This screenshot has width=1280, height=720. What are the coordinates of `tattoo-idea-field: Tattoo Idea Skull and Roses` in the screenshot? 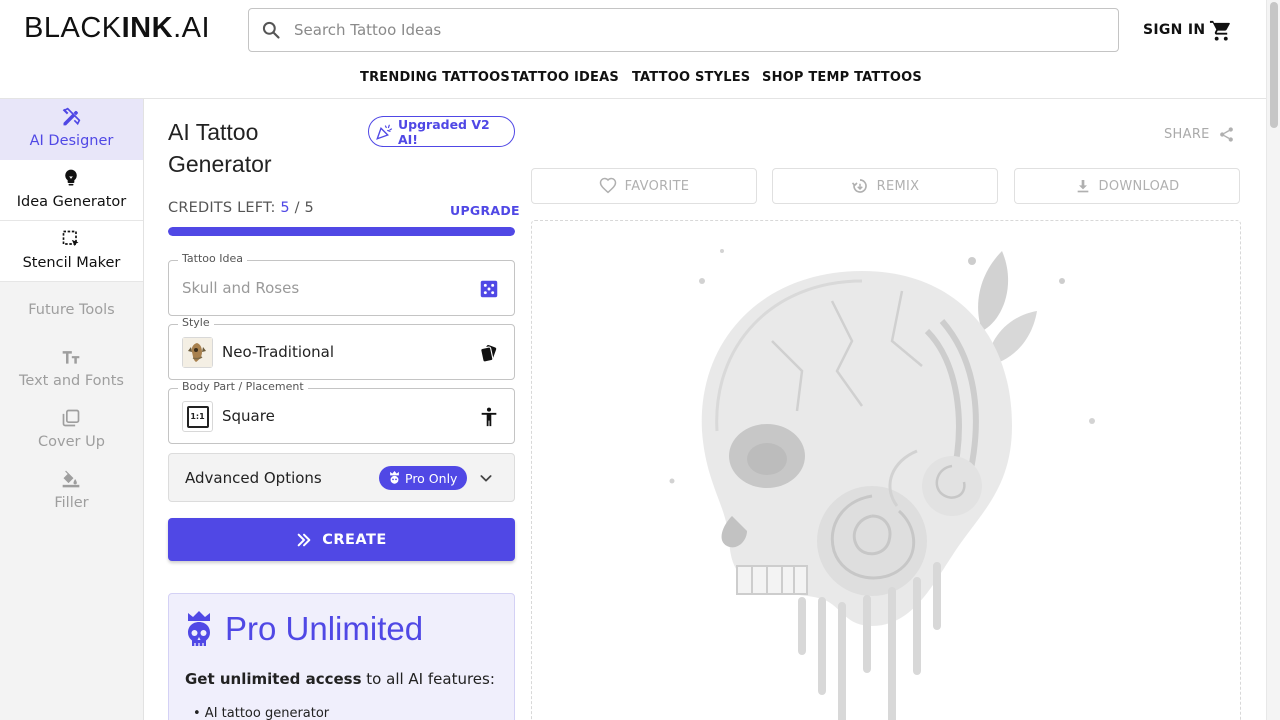 It's located at (341, 284).